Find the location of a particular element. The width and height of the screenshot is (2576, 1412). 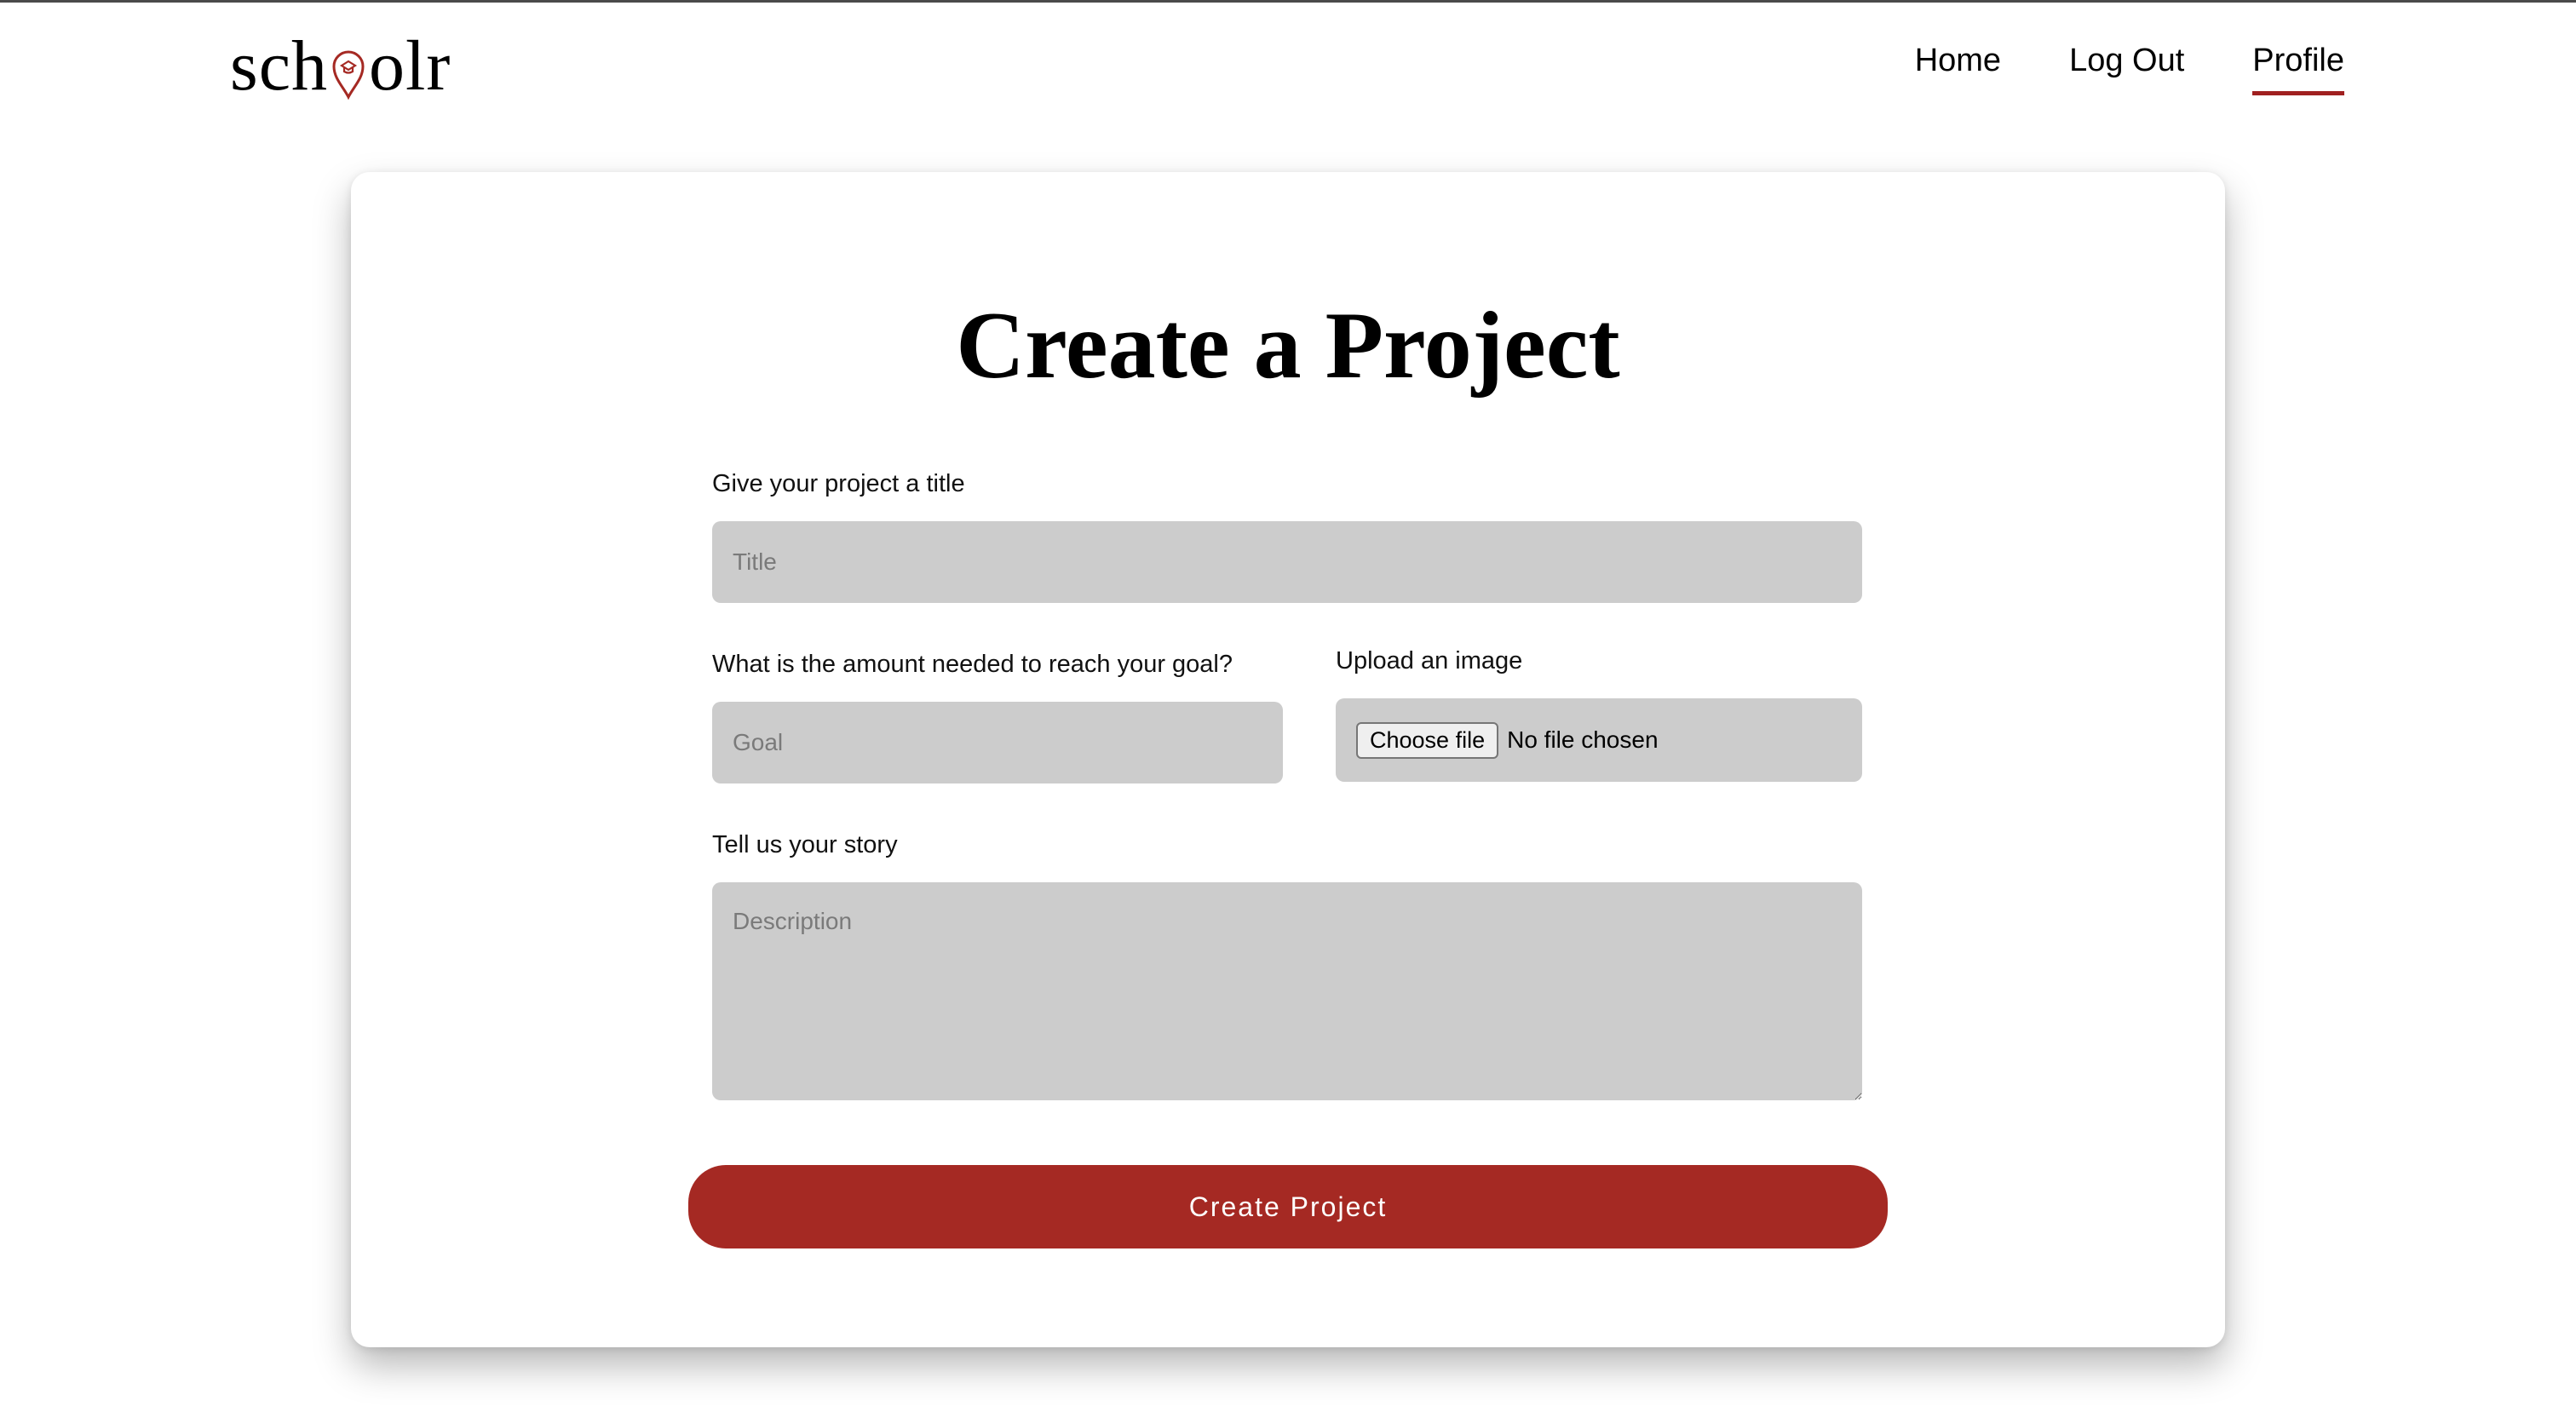

brand-logo: sch olr is located at coordinates (341, 66).